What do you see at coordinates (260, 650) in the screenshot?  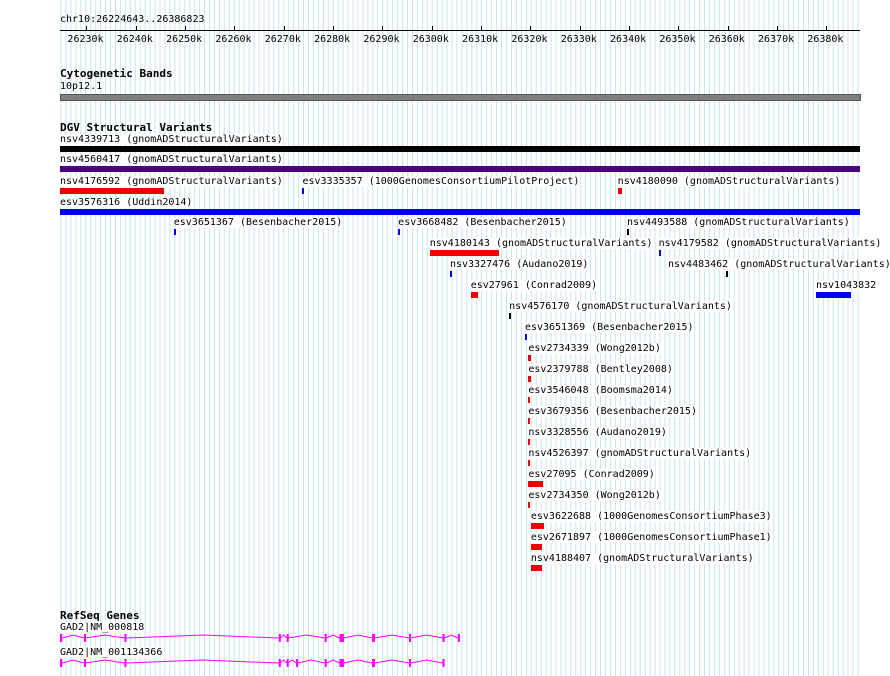 I see `refseq-track` at bounding box center [260, 650].